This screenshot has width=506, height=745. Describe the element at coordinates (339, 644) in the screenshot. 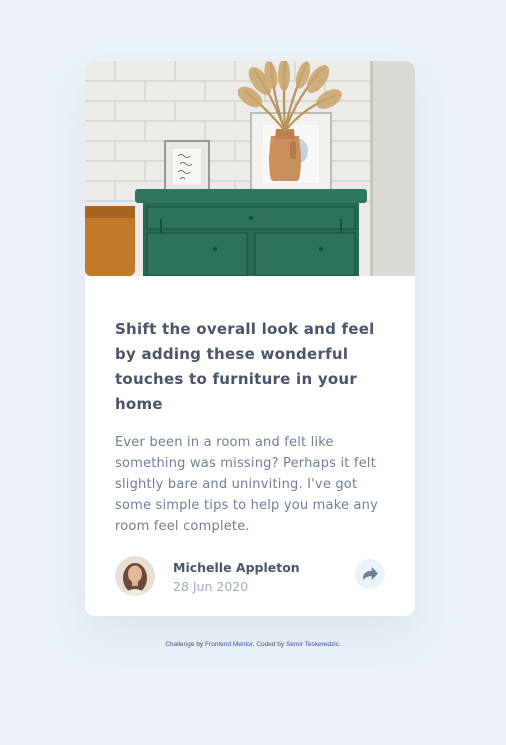

I see `attribution-suffix: .` at that location.